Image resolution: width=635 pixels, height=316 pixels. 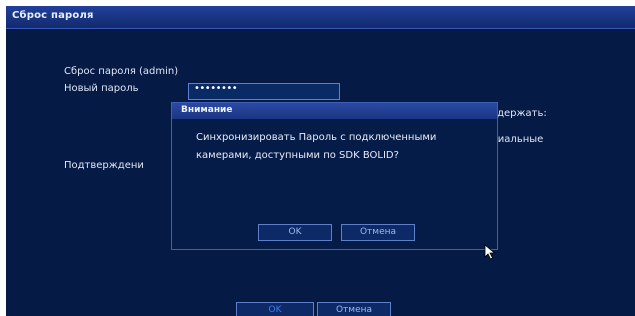 What do you see at coordinates (207, 110) in the screenshot?
I see `dialog-title: Внимание` at bounding box center [207, 110].